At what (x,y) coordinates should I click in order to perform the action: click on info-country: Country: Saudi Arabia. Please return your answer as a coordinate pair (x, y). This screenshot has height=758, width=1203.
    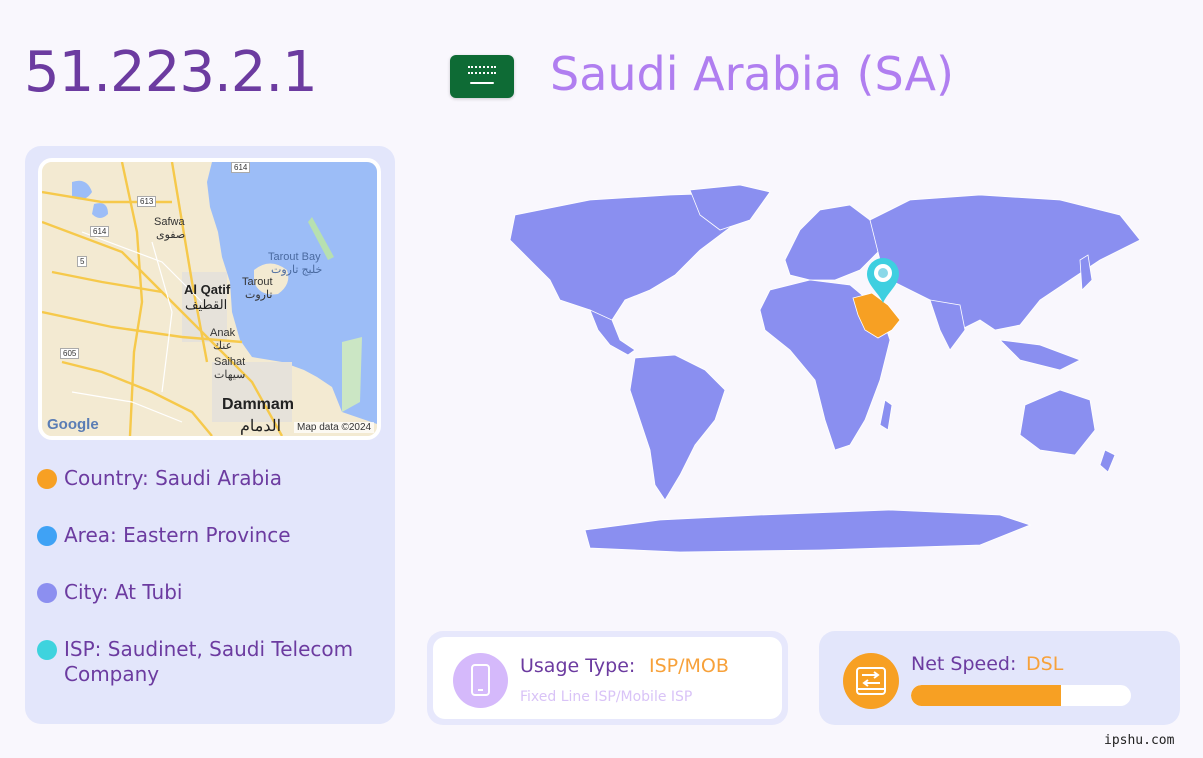
    Looking at the image, I should click on (212, 478).